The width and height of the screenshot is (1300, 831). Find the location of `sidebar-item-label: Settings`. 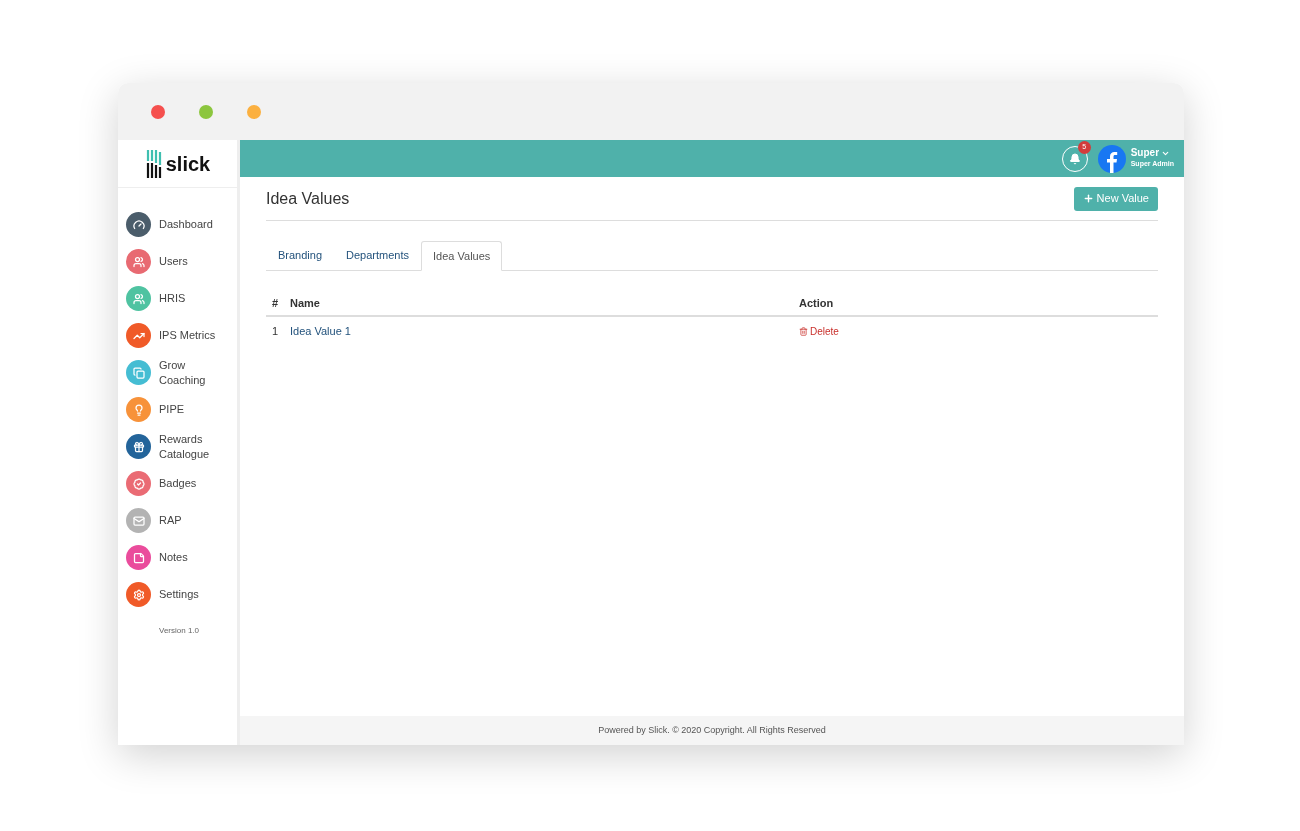

sidebar-item-label: Settings is located at coordinates (179, 594).